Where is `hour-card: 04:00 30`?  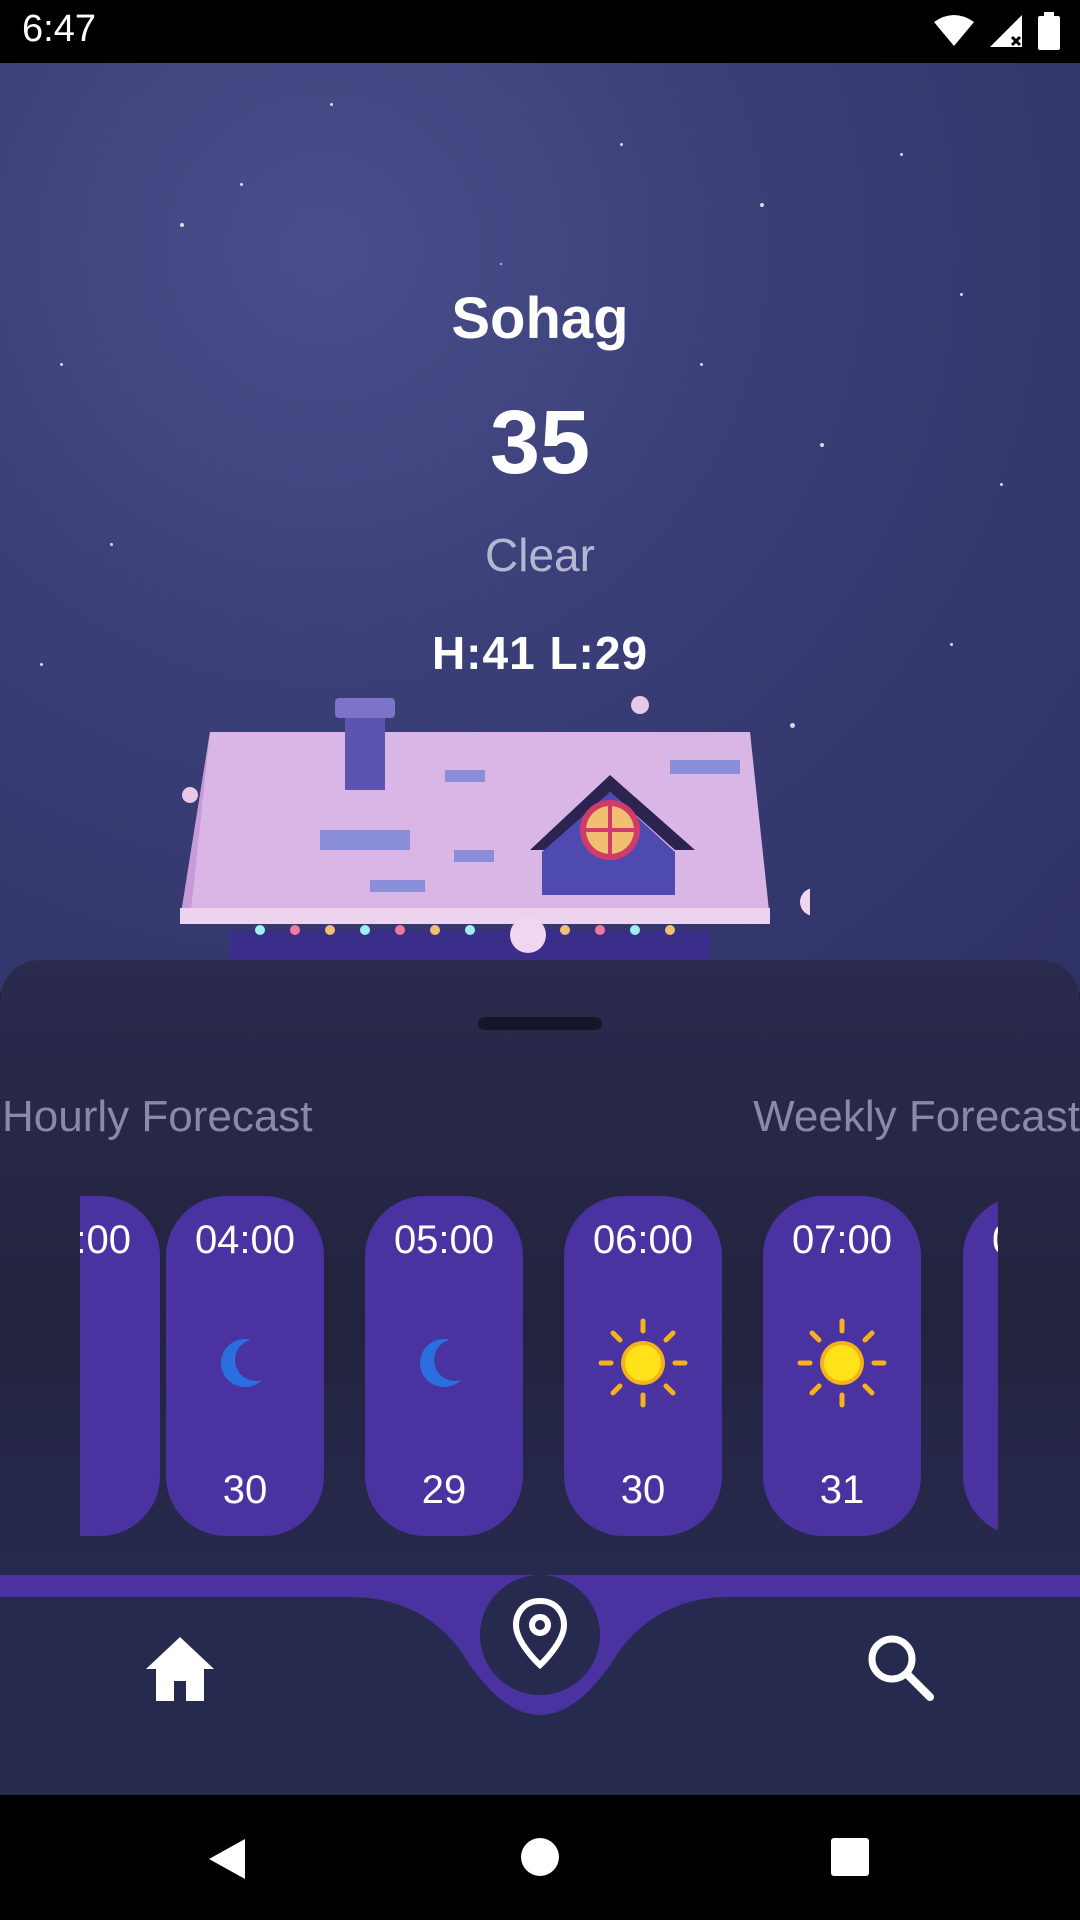
hour-card: 04:00 30 is located at coordinates (245, 1366).